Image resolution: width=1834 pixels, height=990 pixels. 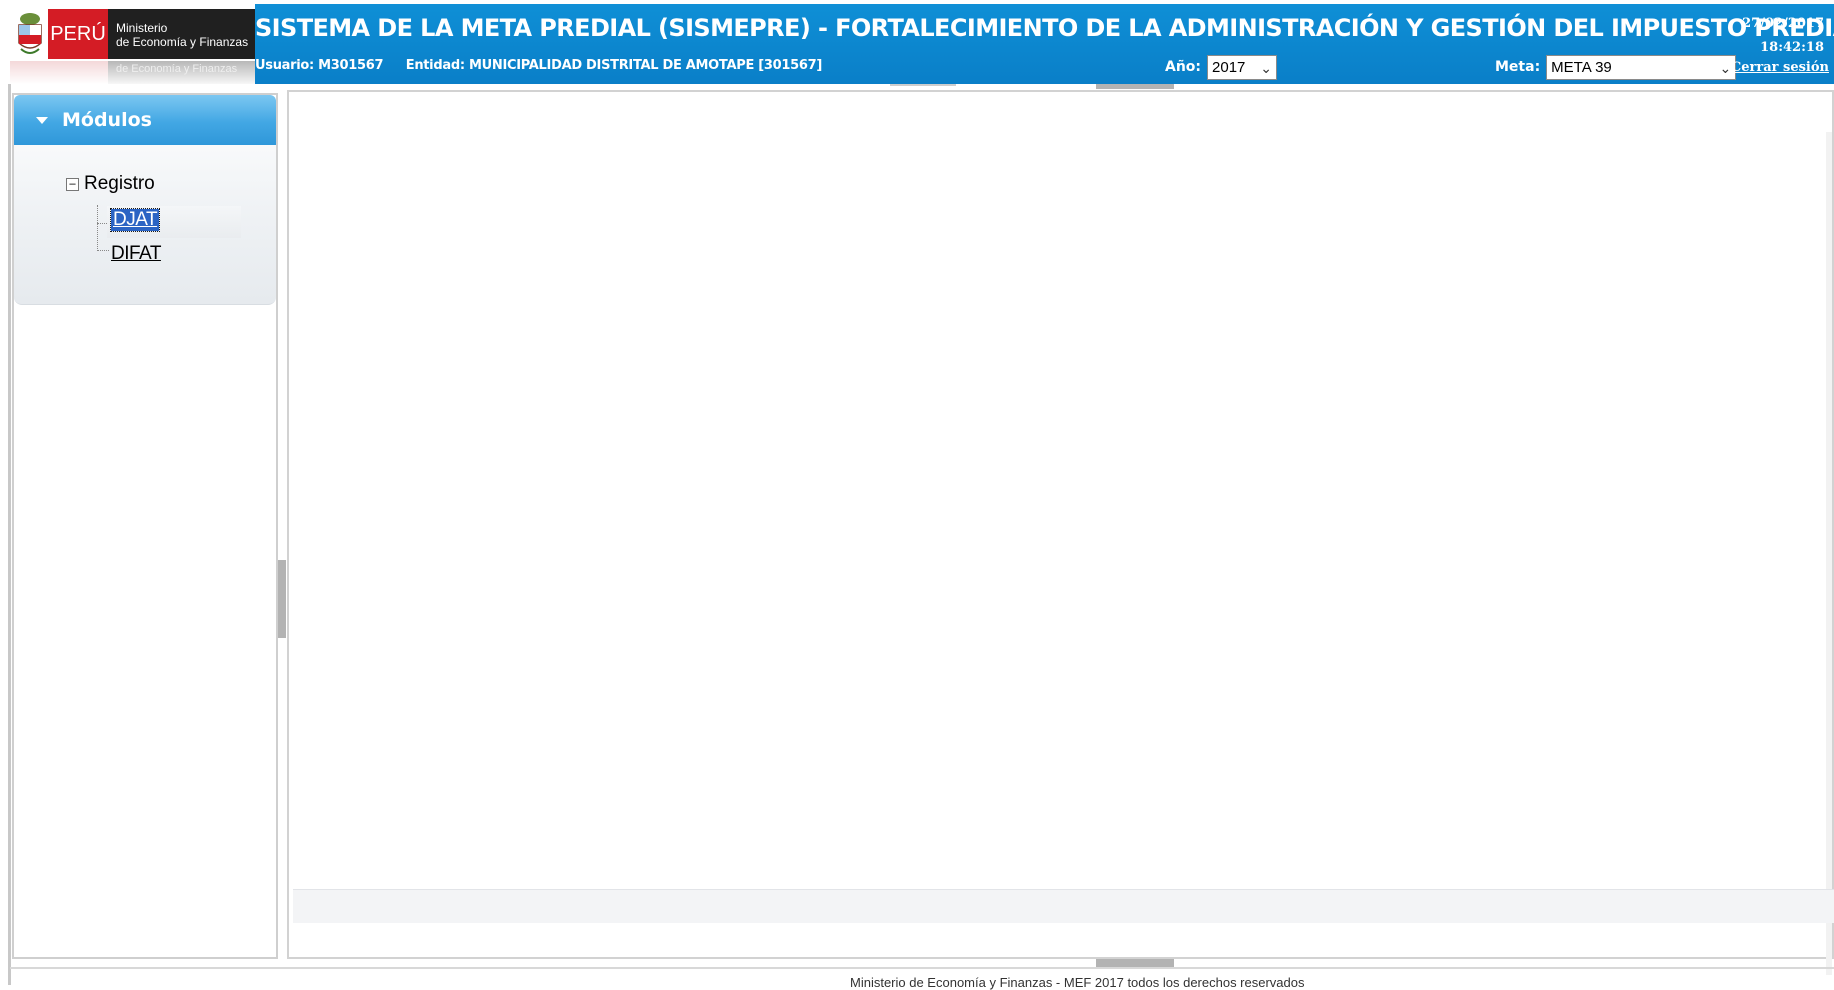 I want to click on content-footer-band, so click(x=1063, y=906).